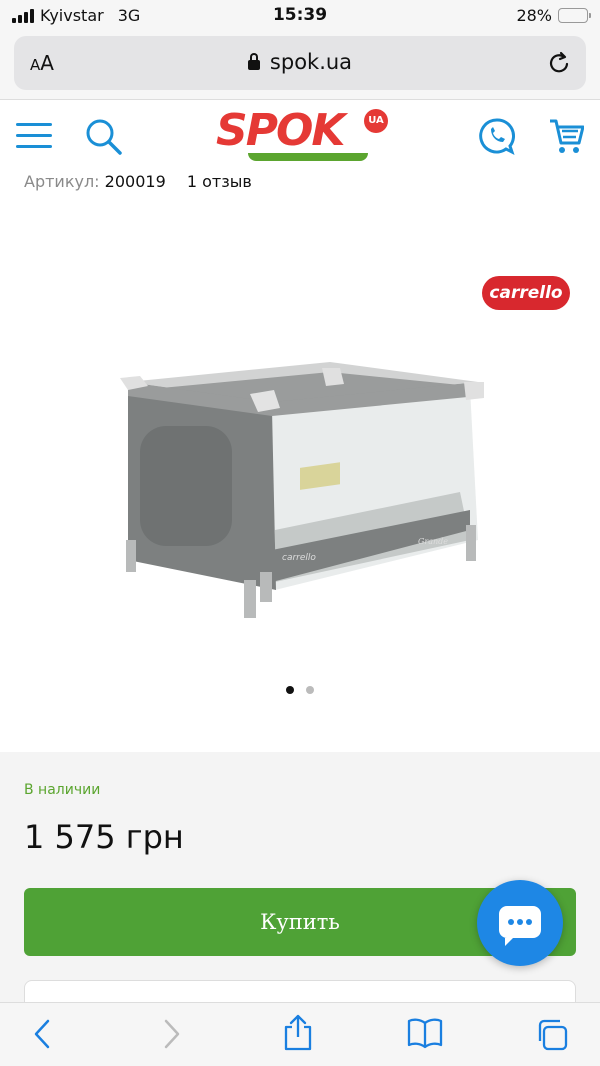 Image resolution: width=600 pixels, height=1066 pixels. I want to click on reload-icon, so click(560, 65).